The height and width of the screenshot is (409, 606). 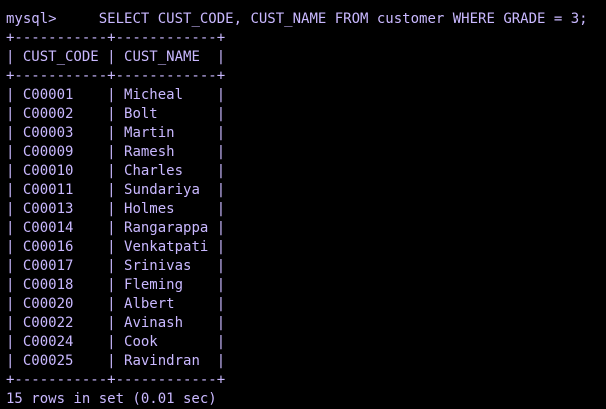 I want to click on table-row: | C00003 | Martin |, so click(x=116, y=133).